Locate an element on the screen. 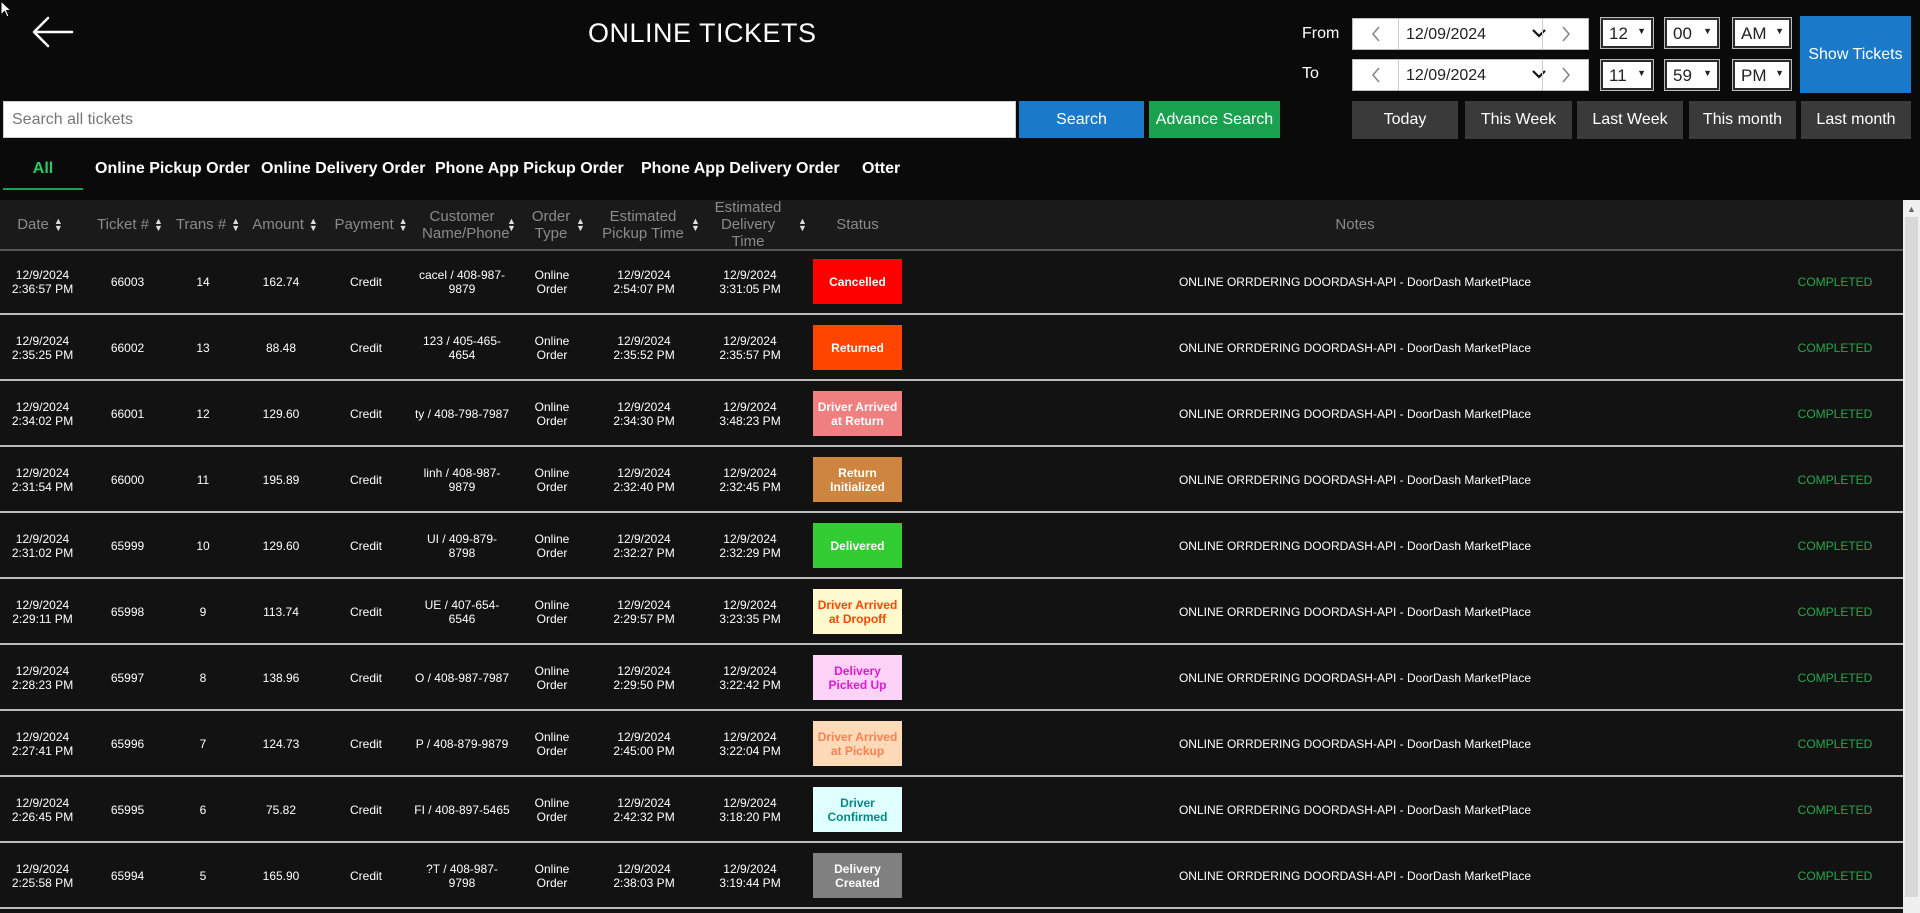  from-label: From is located at coordinates (1321, 33).